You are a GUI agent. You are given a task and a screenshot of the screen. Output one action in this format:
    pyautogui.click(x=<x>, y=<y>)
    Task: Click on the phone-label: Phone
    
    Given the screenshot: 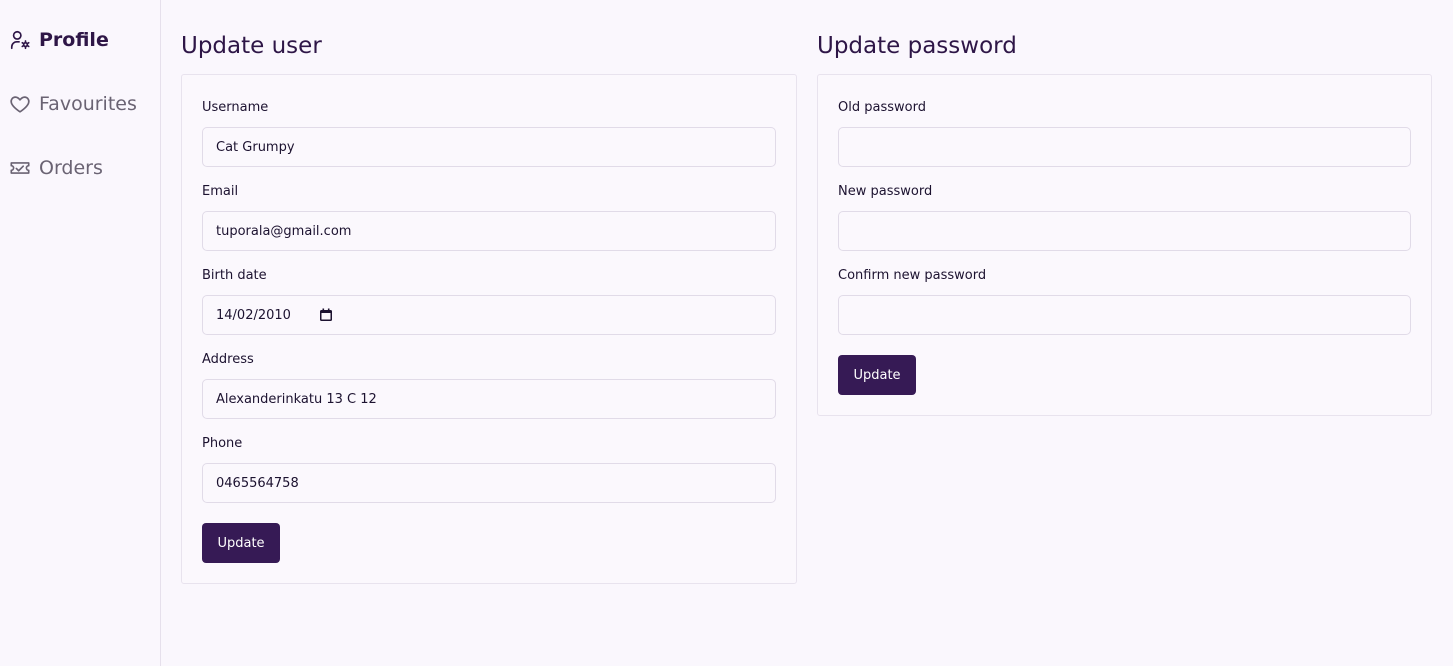 What is the action you would take?
    pyautogui.click(x=222, y=443)
    